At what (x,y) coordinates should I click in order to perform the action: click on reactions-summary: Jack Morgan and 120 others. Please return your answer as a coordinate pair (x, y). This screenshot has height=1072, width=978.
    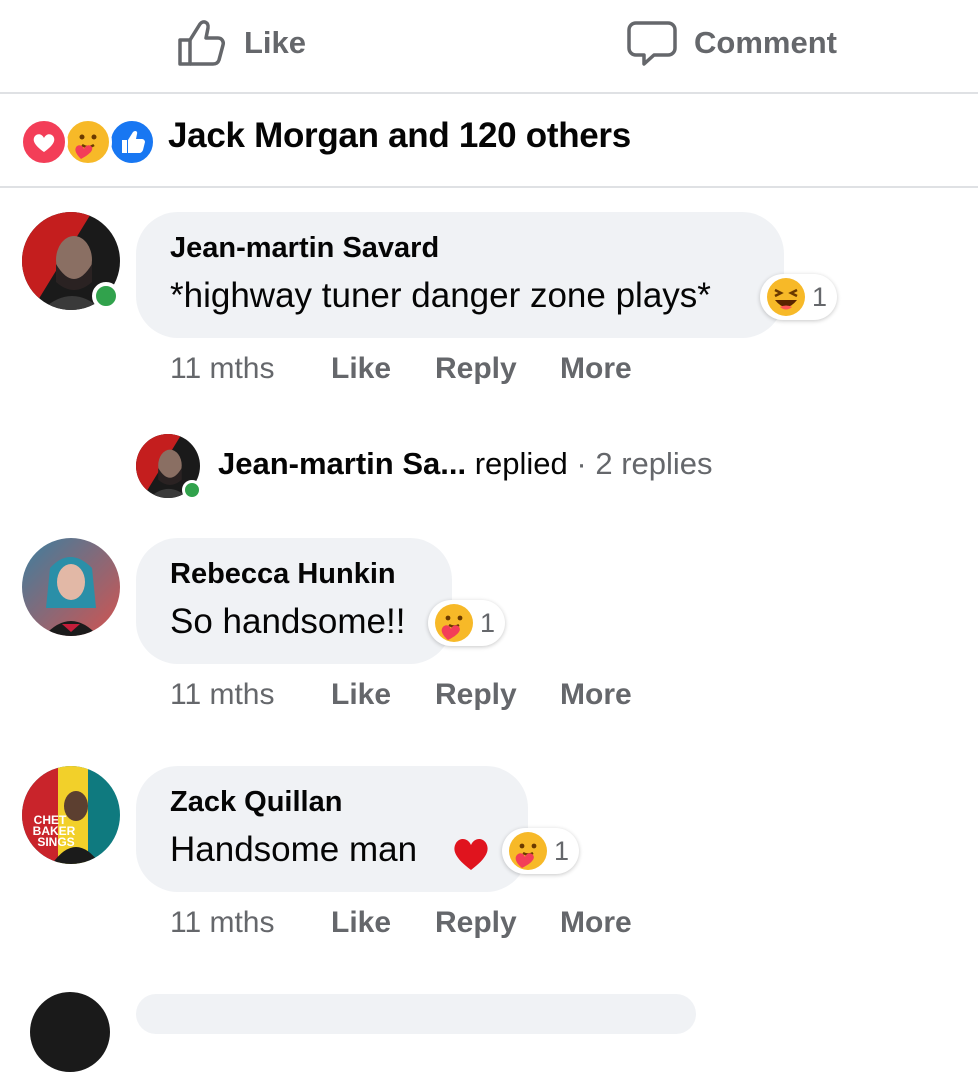
    Looking at the image, I should click on (489, 141).